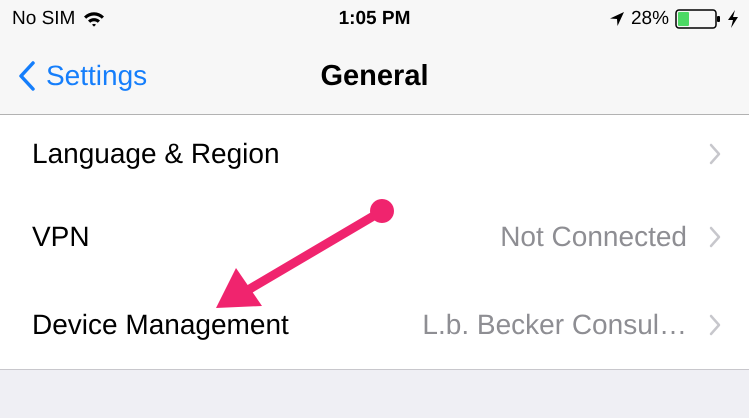  What do you see at coordinates (593, 237) in the screenshot?
I see `row-value: Not Connected` at bounding box center [593, 237].